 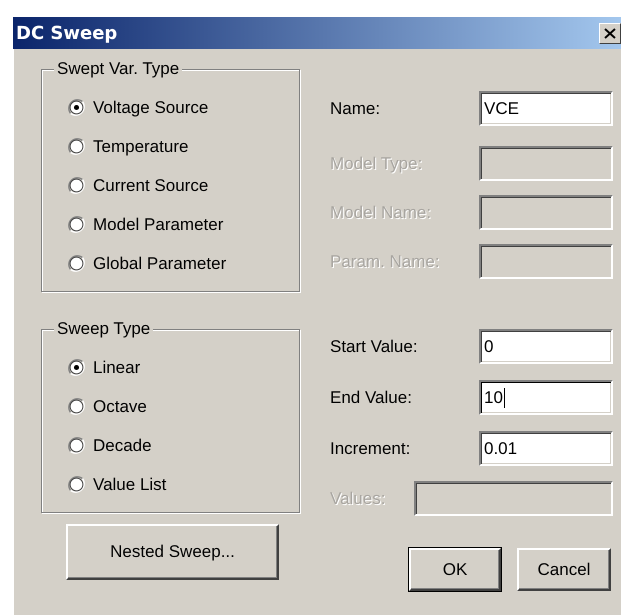 What do you see at coordinates (370, 448) in the screenshot?
I see `field-label: Increment:` at bounding box center [370, 448].